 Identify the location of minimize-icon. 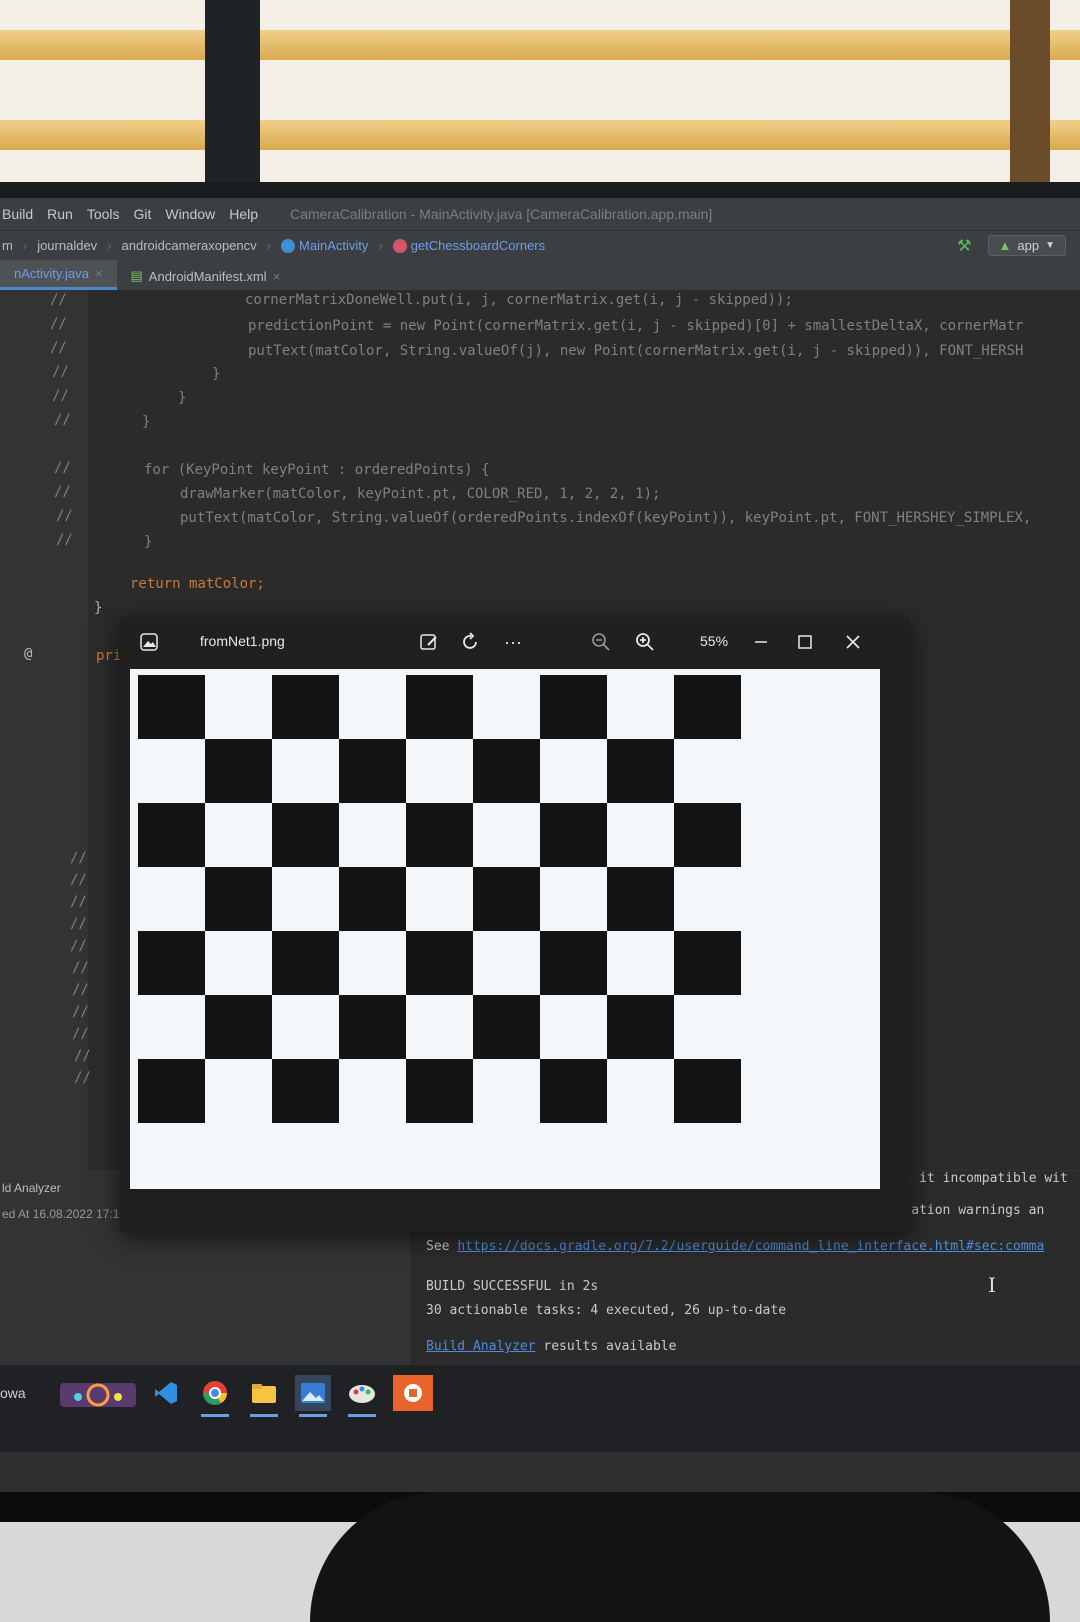
(761, 642).